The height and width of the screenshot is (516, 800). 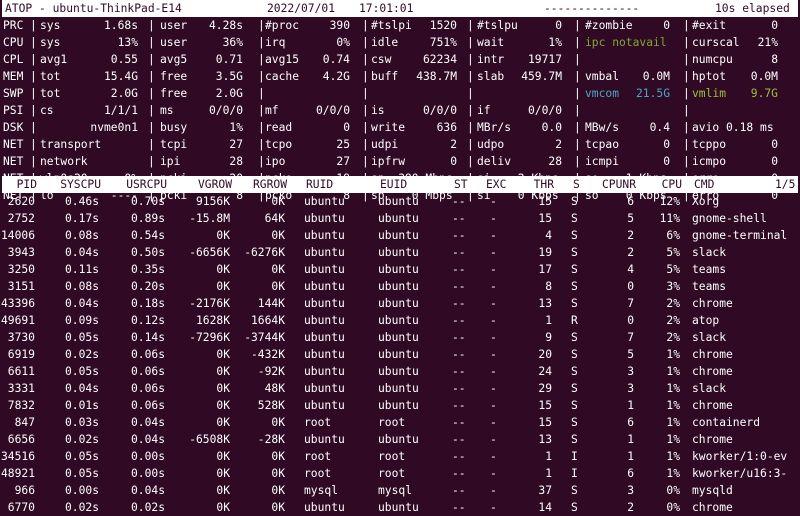 I want to click on metric-key: read, so click(x=279, y=127).